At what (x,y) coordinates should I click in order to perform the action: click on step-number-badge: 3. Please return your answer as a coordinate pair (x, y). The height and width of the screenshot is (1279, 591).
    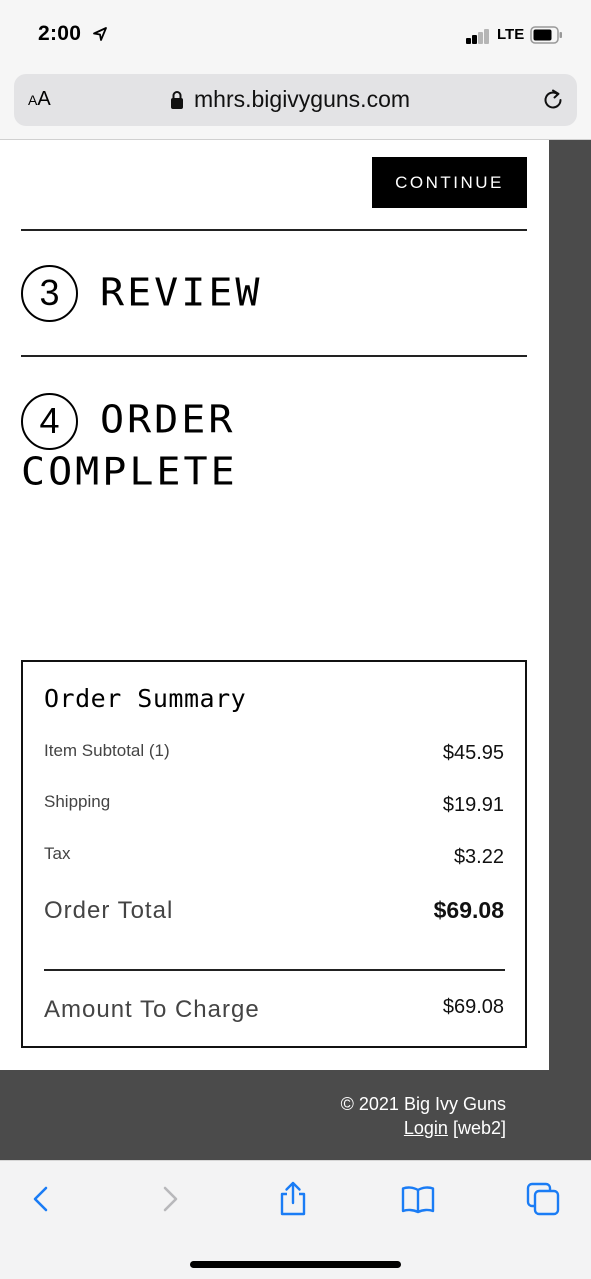
    Looking at the image, I should click on (49, 293).